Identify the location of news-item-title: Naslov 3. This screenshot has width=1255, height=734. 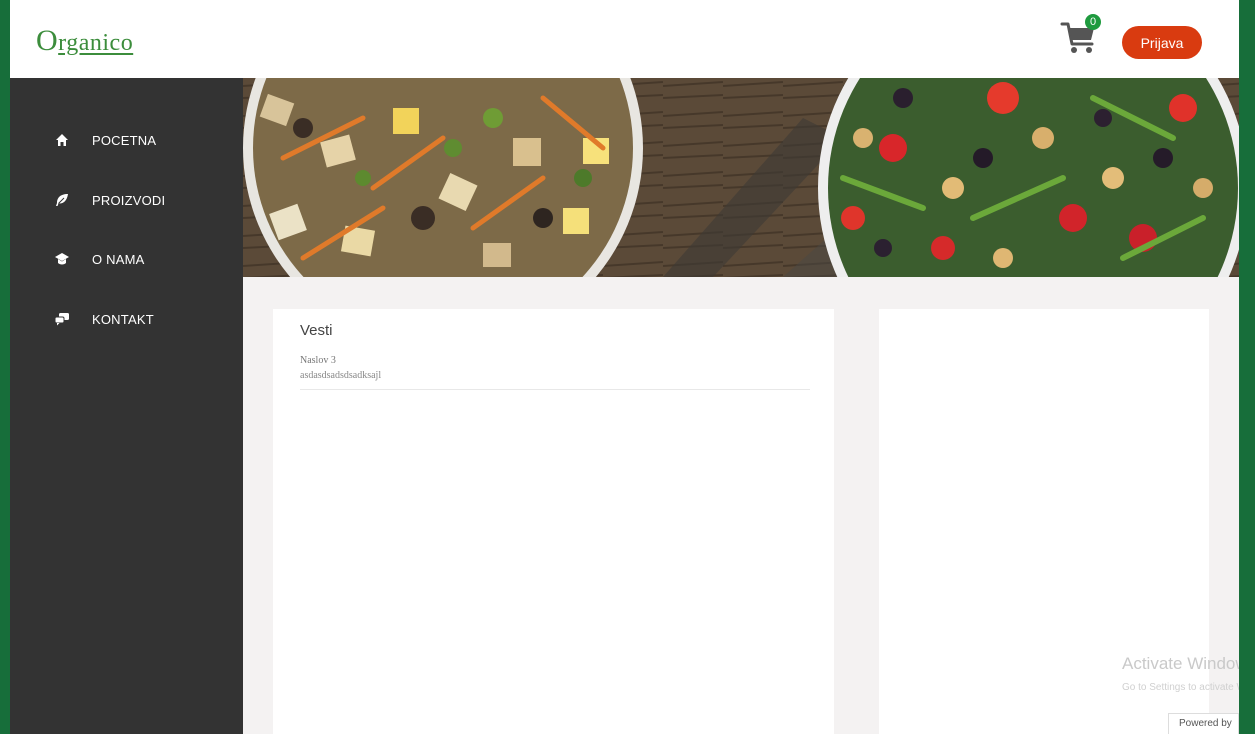
(318, 360).